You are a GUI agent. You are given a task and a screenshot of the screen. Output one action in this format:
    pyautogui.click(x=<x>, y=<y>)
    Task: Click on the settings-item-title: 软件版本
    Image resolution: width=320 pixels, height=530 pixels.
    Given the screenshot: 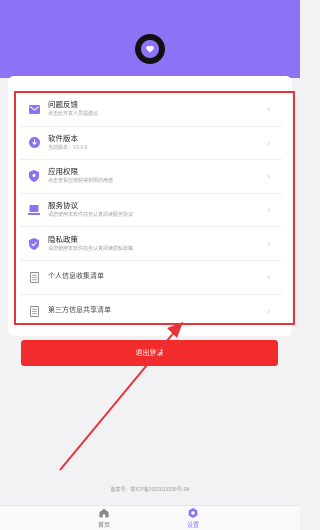 What is the action you would take?
    pyautogui.click(x=63, y=138)
    